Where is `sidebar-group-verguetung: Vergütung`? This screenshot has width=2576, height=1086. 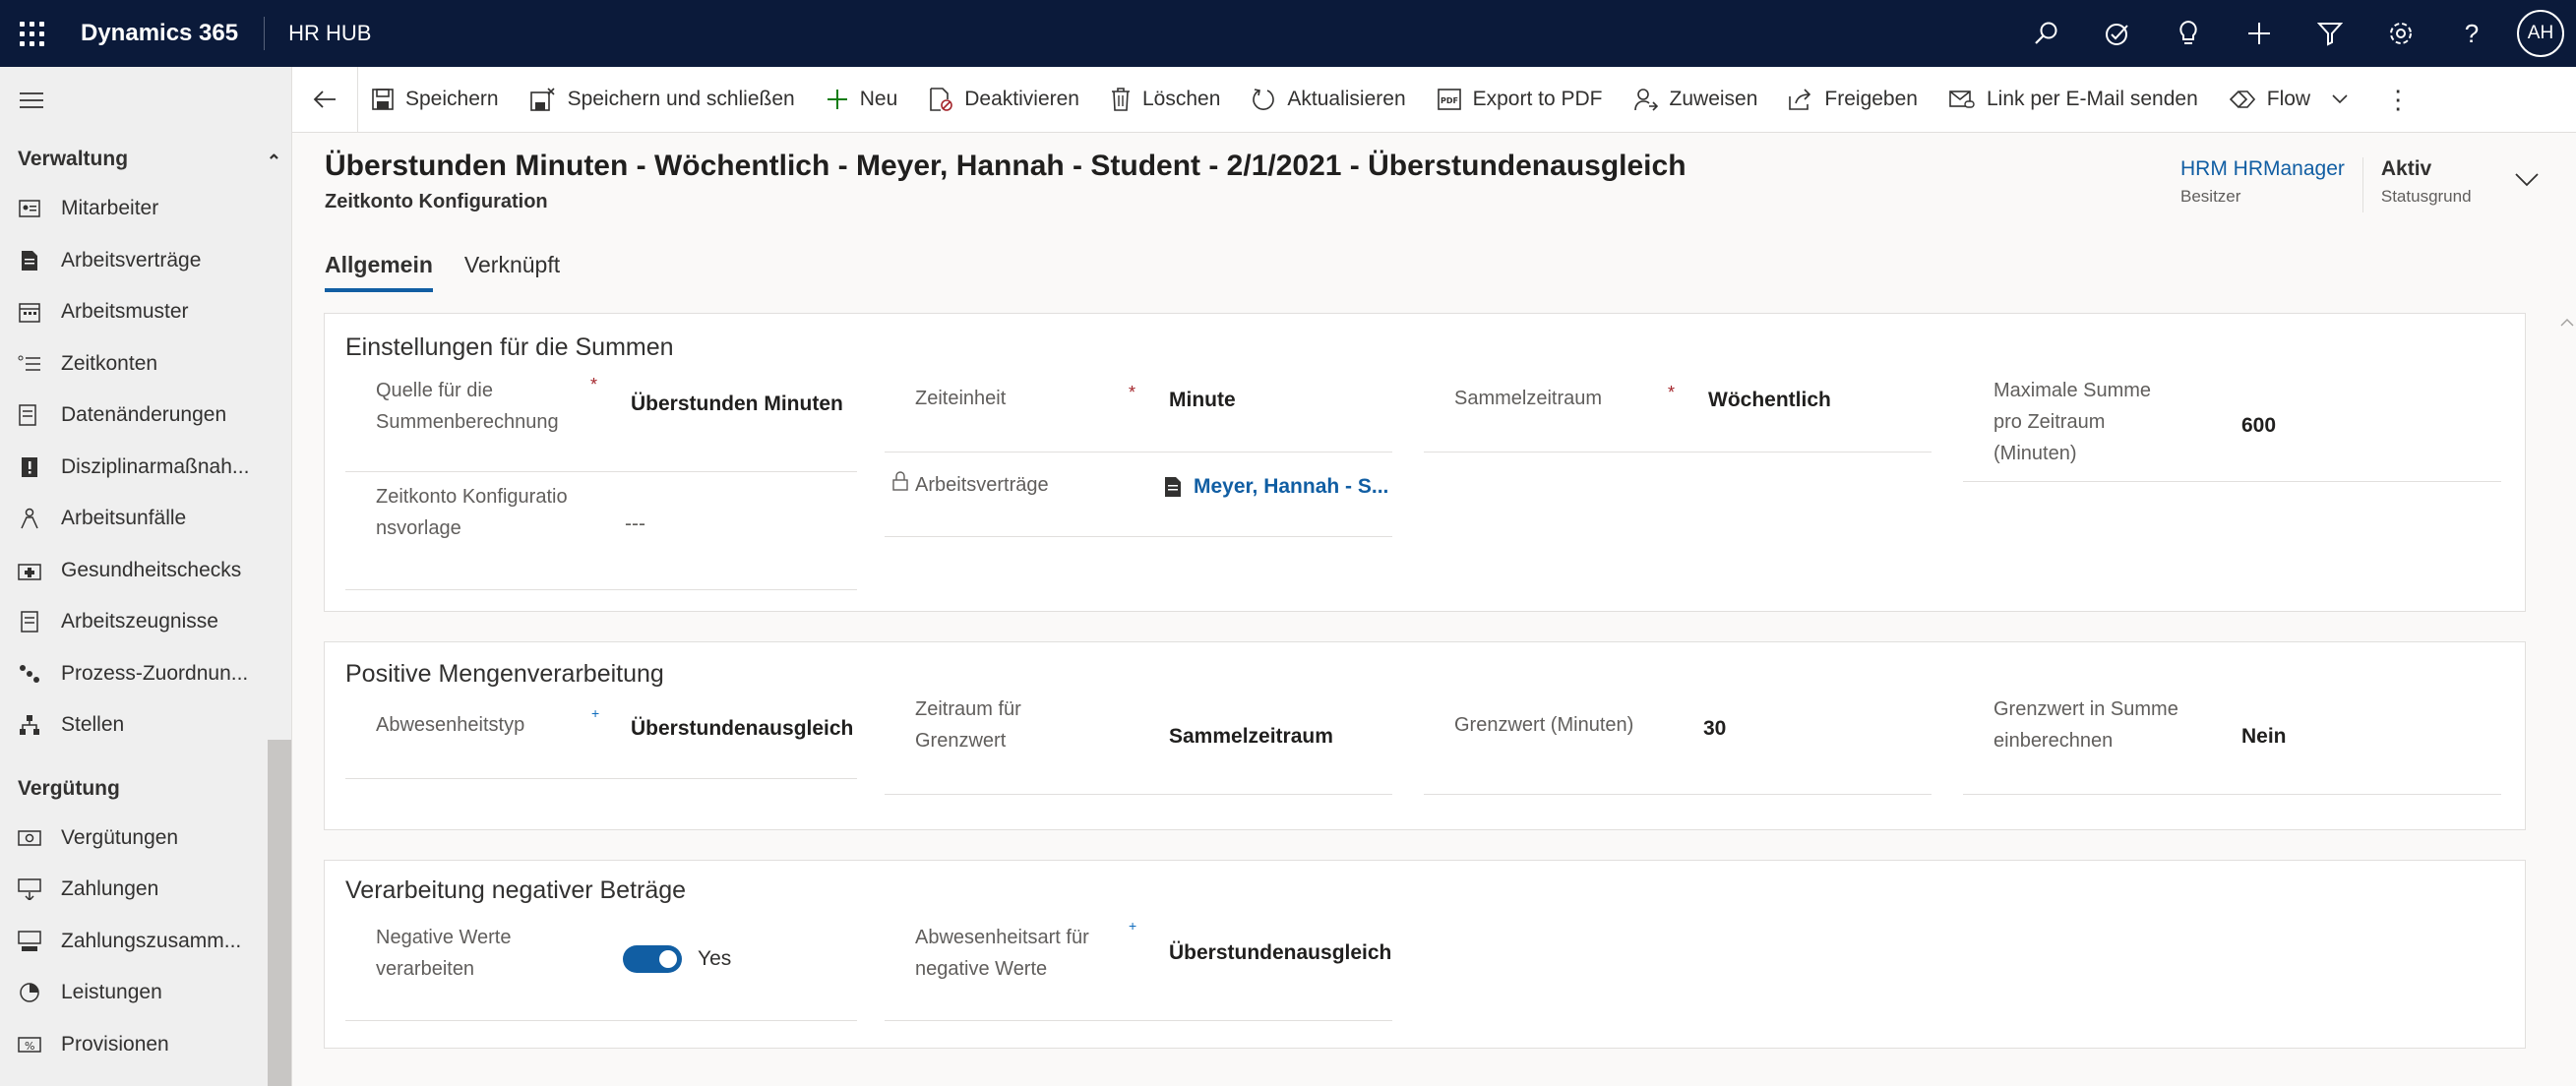
sidebar-group-verguetung: Vergütung is located at coordinates (145, 783).